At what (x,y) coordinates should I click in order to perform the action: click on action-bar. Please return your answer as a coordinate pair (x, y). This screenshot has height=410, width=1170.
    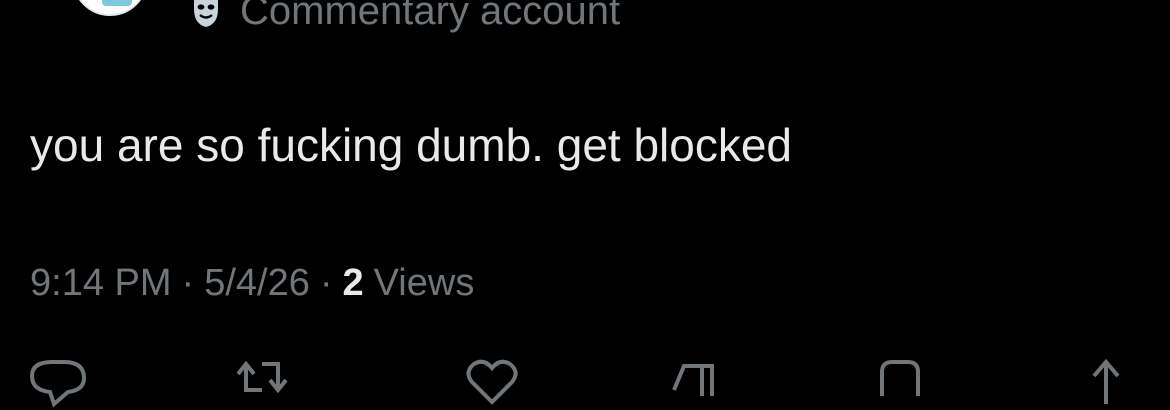
    Looking at the image, I should click on (585, 380).